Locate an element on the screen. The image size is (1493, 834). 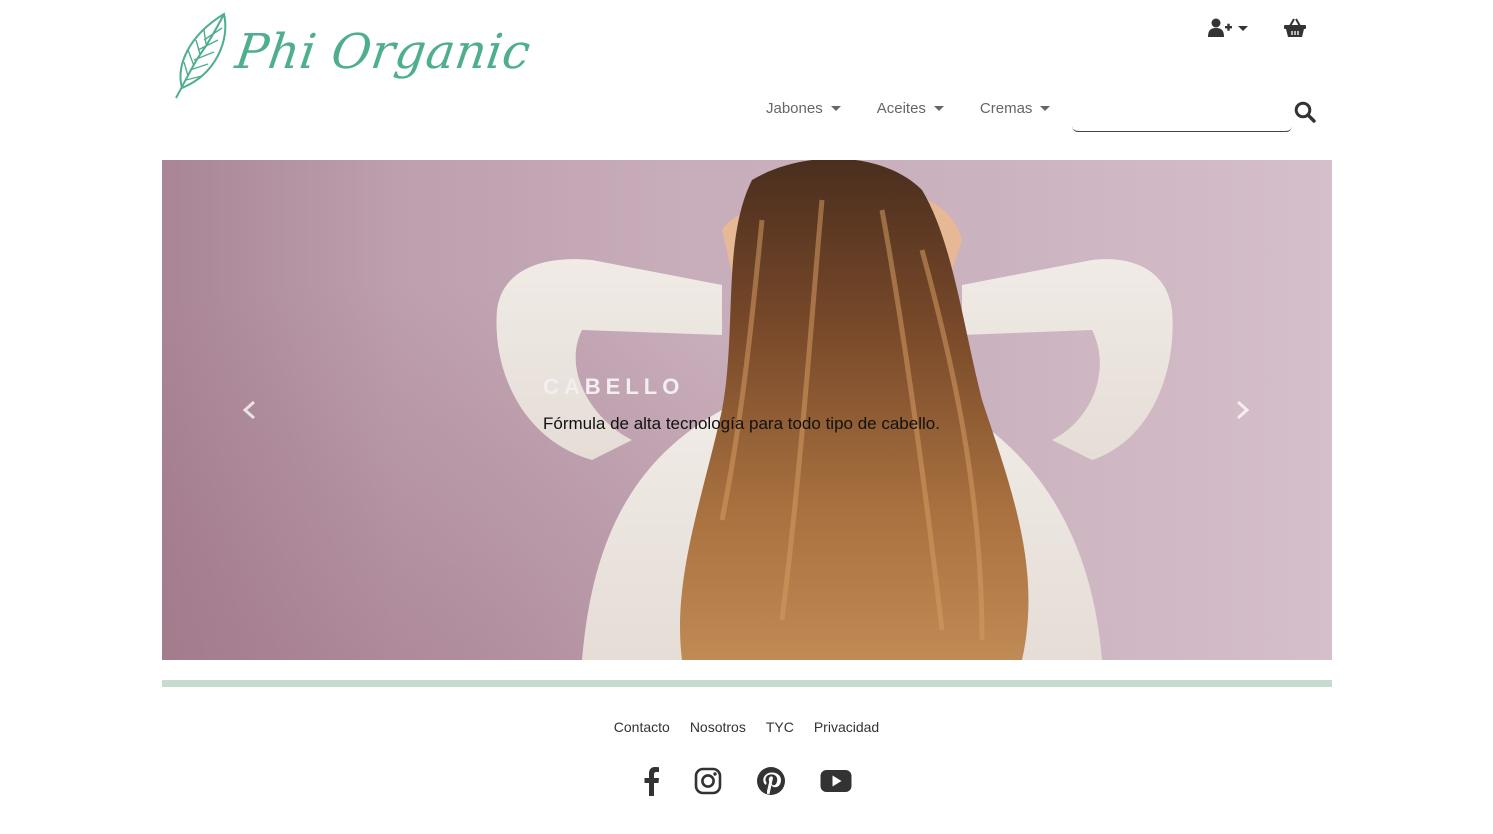
footer-link-privacidad: Privacidad is located at coordinates (846, 727).